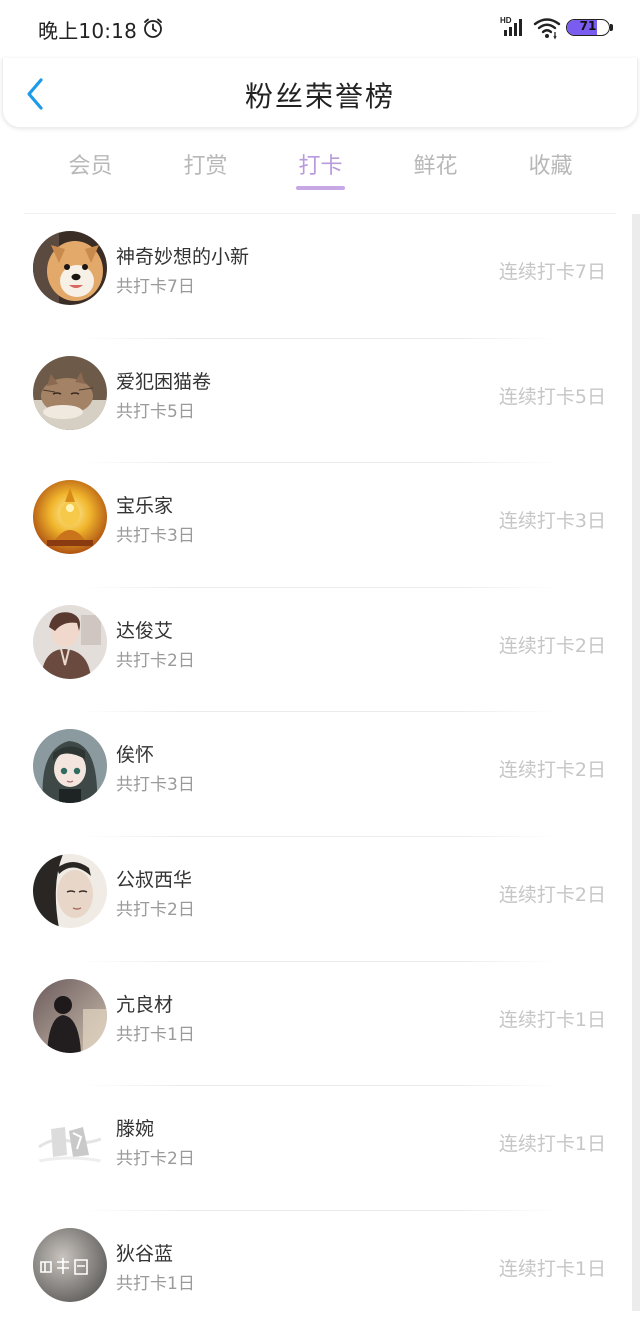 The width and height of the screenshot is (640, 1335). I want to click on tab-bar: 会员 打赏 打卡 鲜花 收藏, so click(320, 169).